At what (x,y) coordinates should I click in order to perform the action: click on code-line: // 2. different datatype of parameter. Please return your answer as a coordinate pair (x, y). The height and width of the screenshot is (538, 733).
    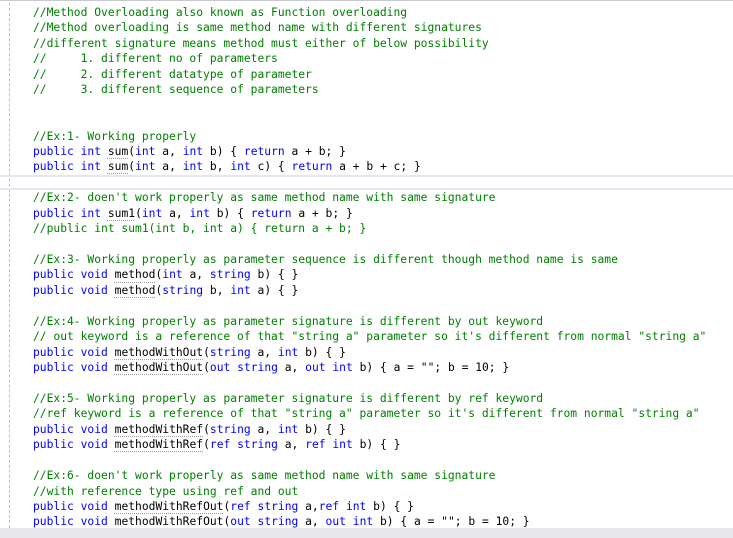
    Looking at the image, I should click on (383, 74).